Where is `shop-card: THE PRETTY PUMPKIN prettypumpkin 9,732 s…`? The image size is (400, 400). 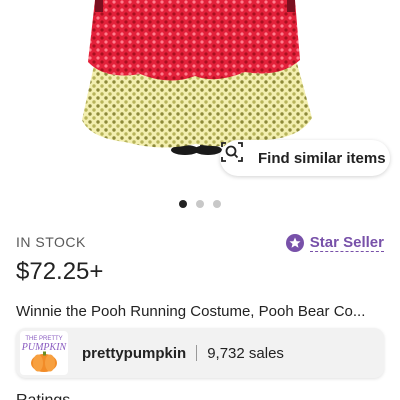
shop-card: THE PRETTY PUMPKIN prettypumpkin 9,732 s… is located at coordinates (200, 353).